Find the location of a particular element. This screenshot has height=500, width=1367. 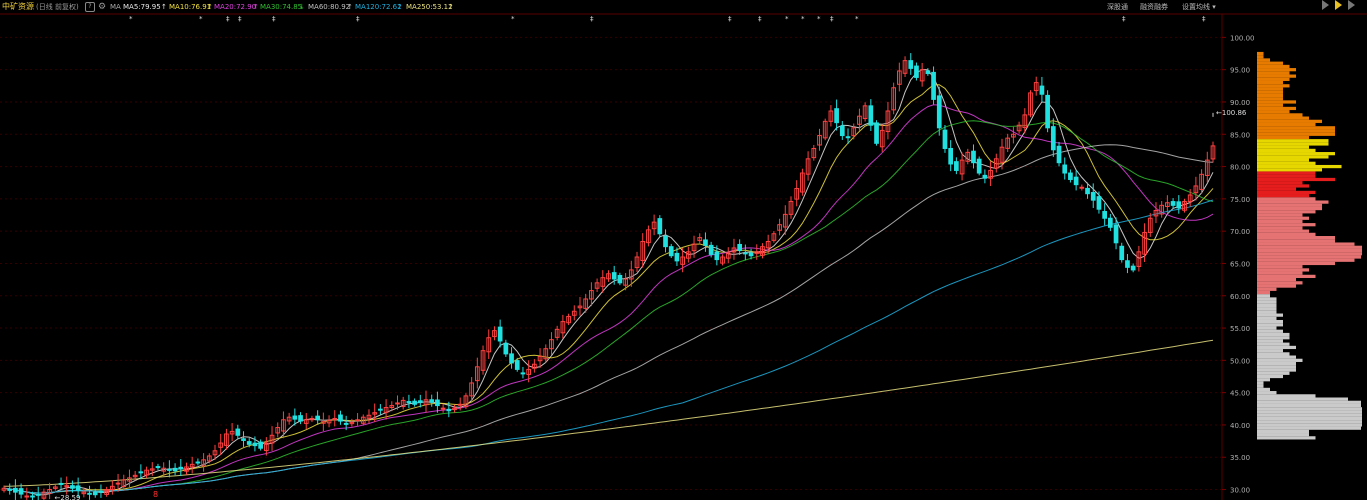

y-tick-label: 90.00 is located at coordinates (1240, 103).